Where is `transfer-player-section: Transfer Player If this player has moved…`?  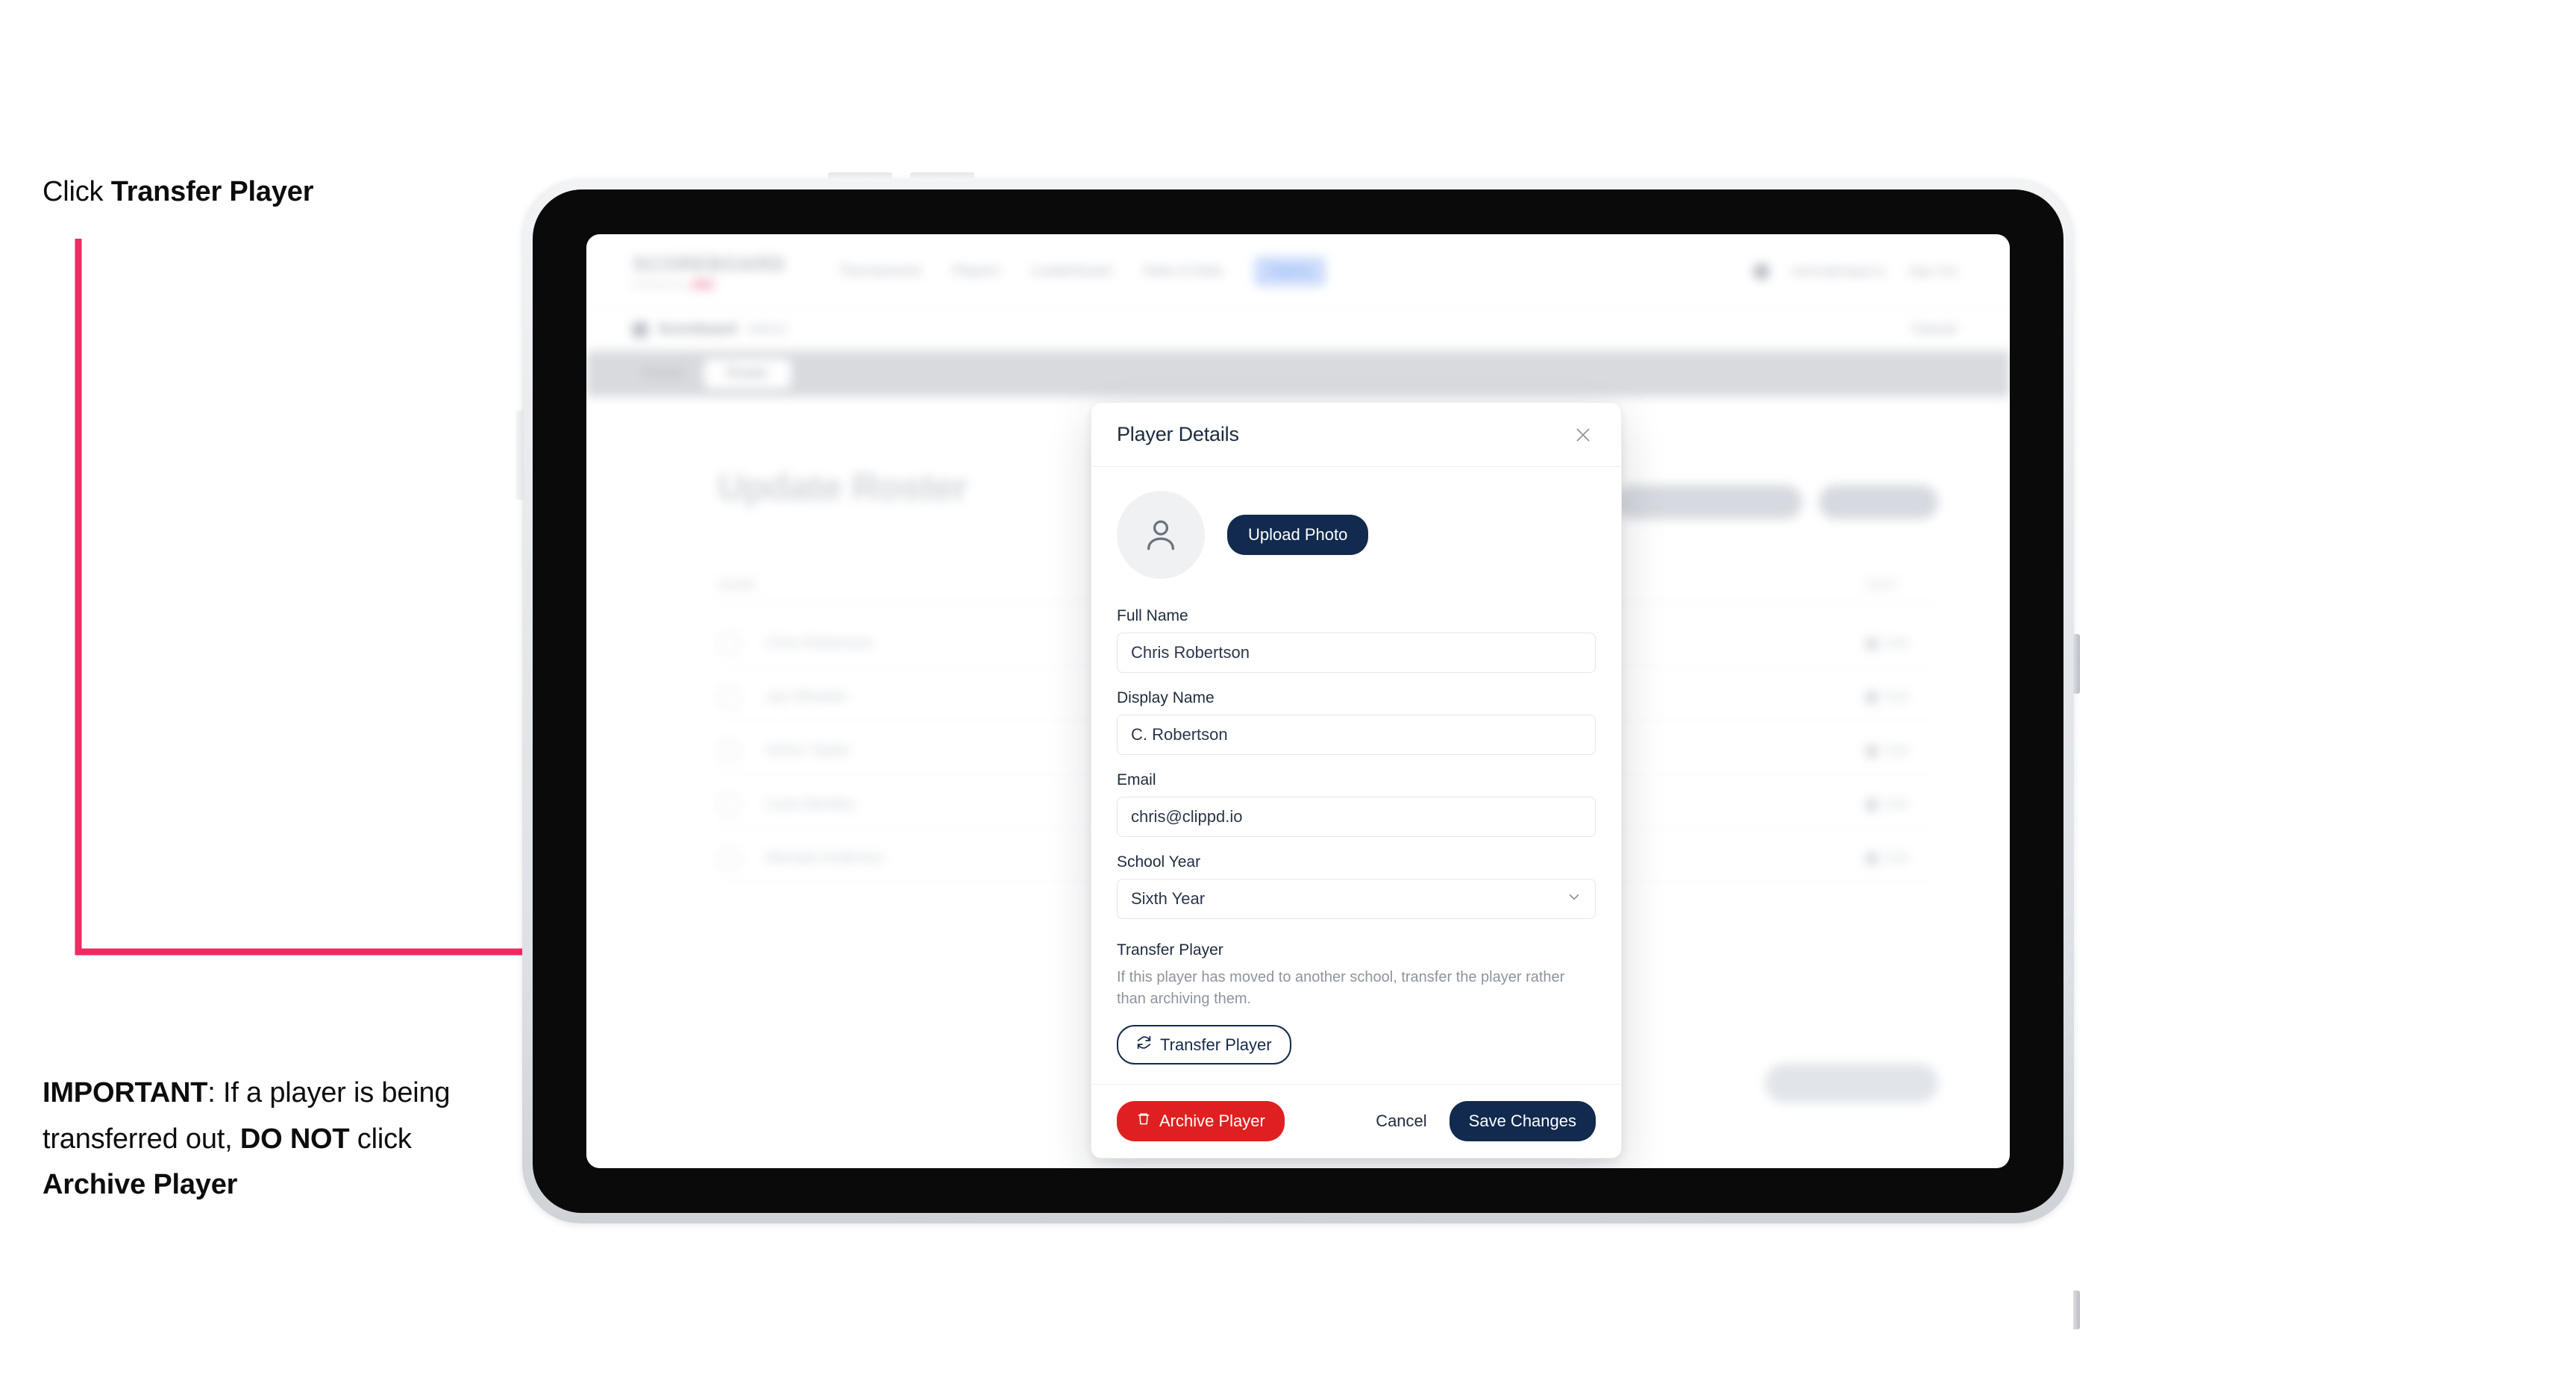
transfer-player-section: Transfer Player If this player has moved… is located at coordinates (1356, 1002).